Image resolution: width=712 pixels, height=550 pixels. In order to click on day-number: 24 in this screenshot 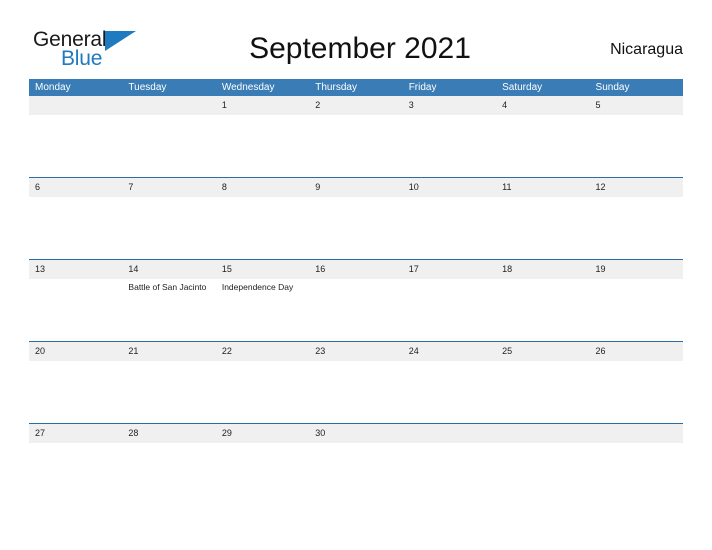, I will do `click(449, 351)`.